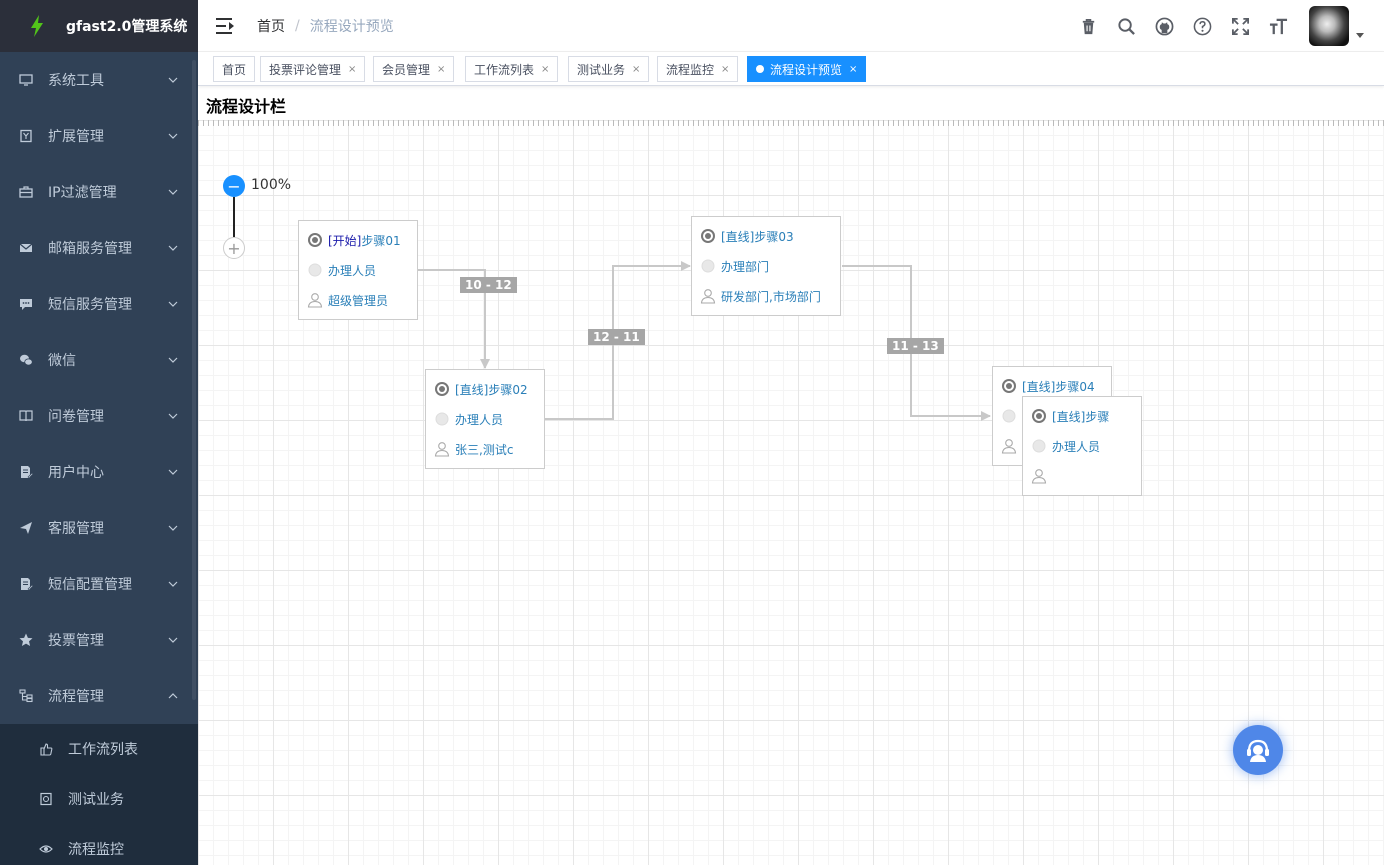 Image resolution: width=1384 pixels, height=865 pixels. Describe the element at coordinates (37, 26) in the screenshot. I see `lightning-icon` at that location.